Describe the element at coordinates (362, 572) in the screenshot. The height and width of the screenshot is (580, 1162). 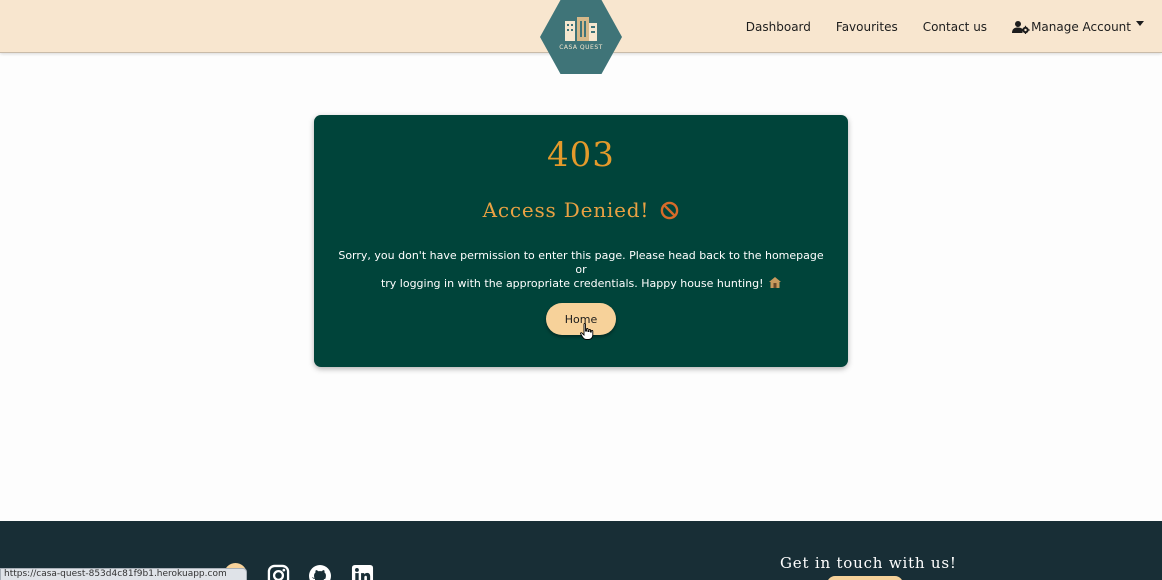
I see `linkedin-icon` at that location.